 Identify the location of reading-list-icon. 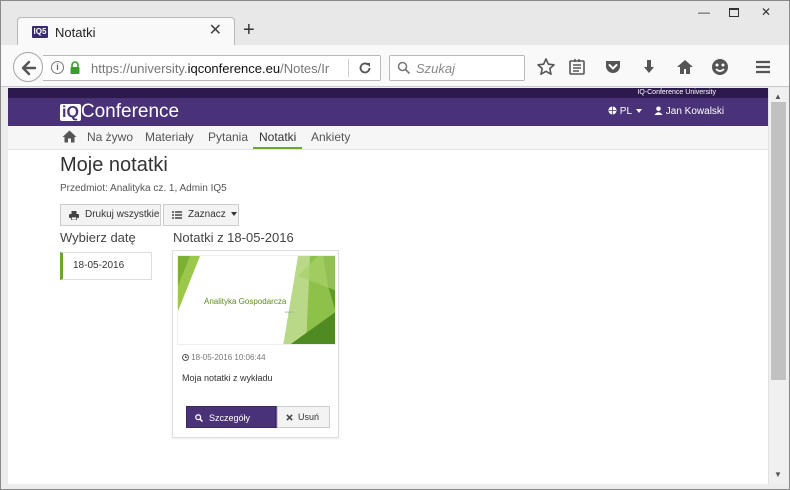
(578, 68).